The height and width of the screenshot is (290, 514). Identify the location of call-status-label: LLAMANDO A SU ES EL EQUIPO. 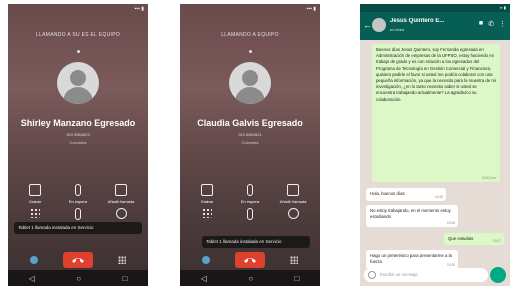
(78, 35).